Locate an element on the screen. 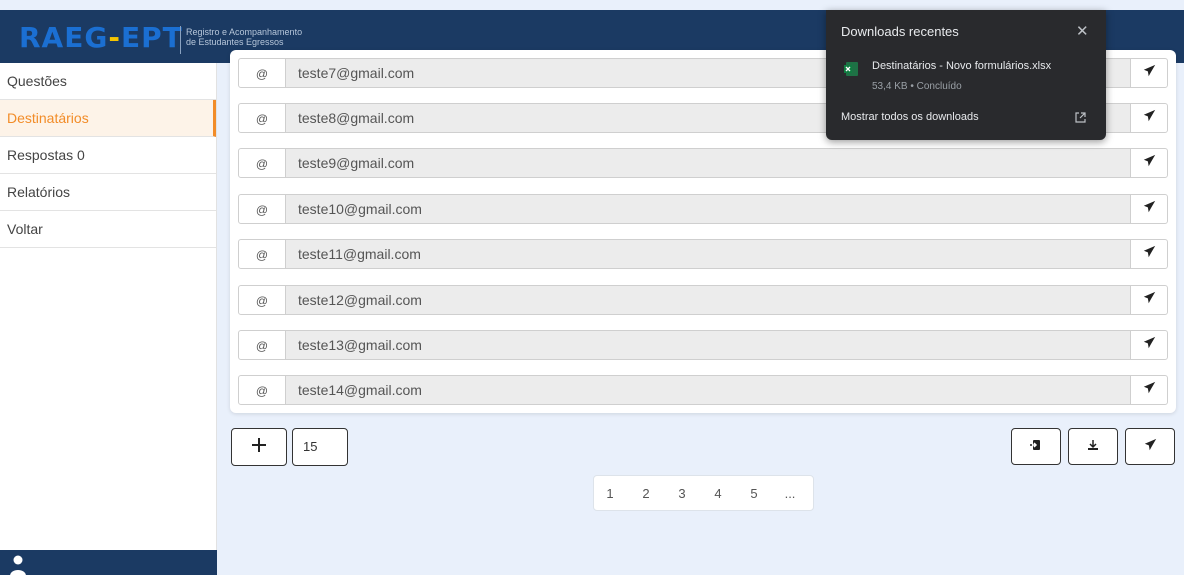  download-icon is located at coordinates (1093, 447).